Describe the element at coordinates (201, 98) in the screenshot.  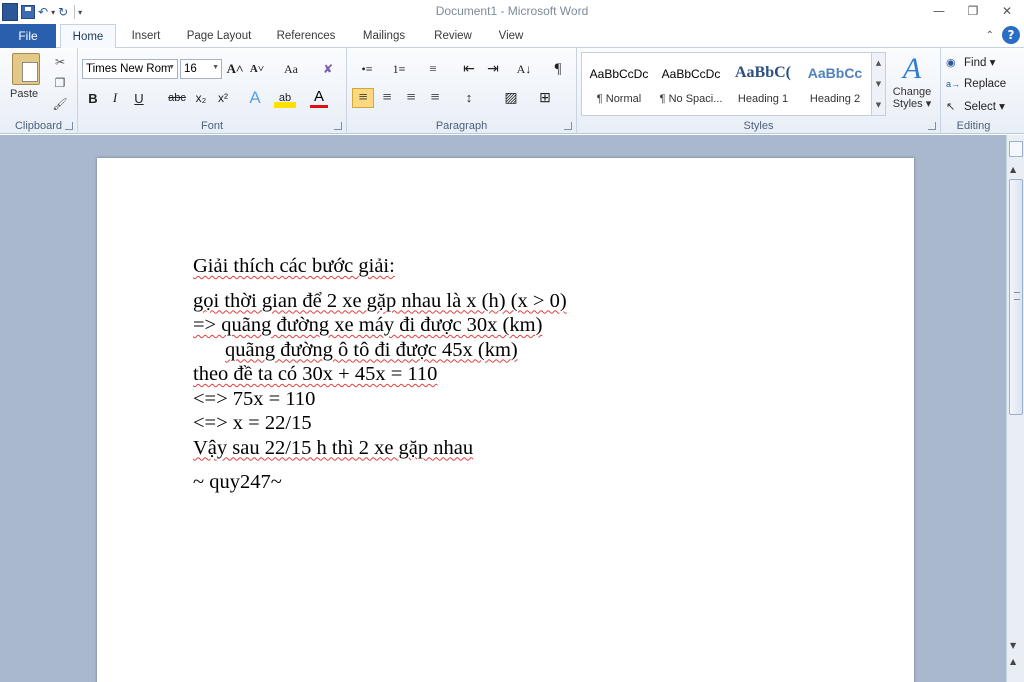
I see `subscript-button: x₂` at that location.